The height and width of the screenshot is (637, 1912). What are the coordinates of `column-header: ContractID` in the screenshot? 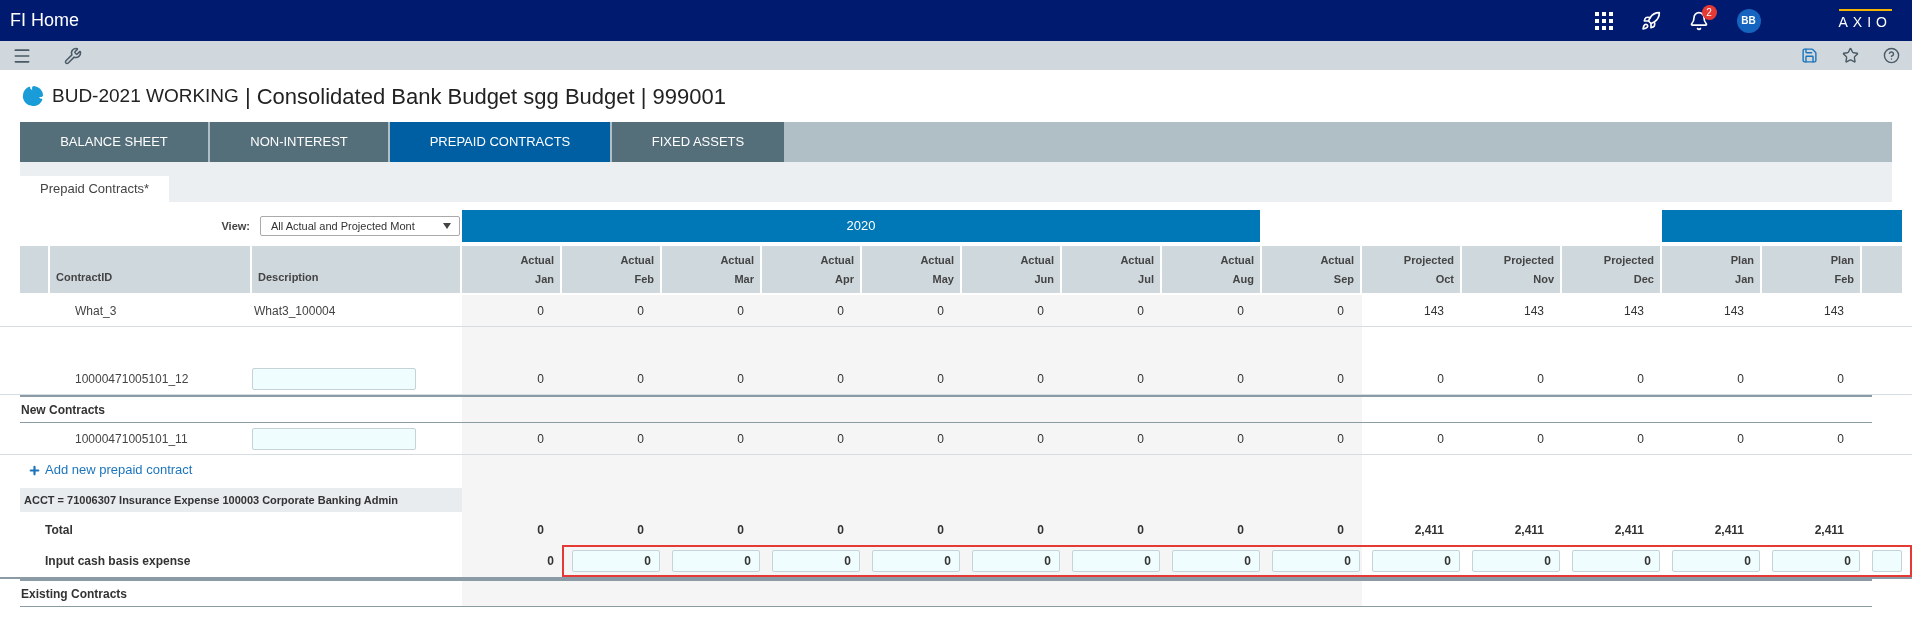 It's located at (150, 269).